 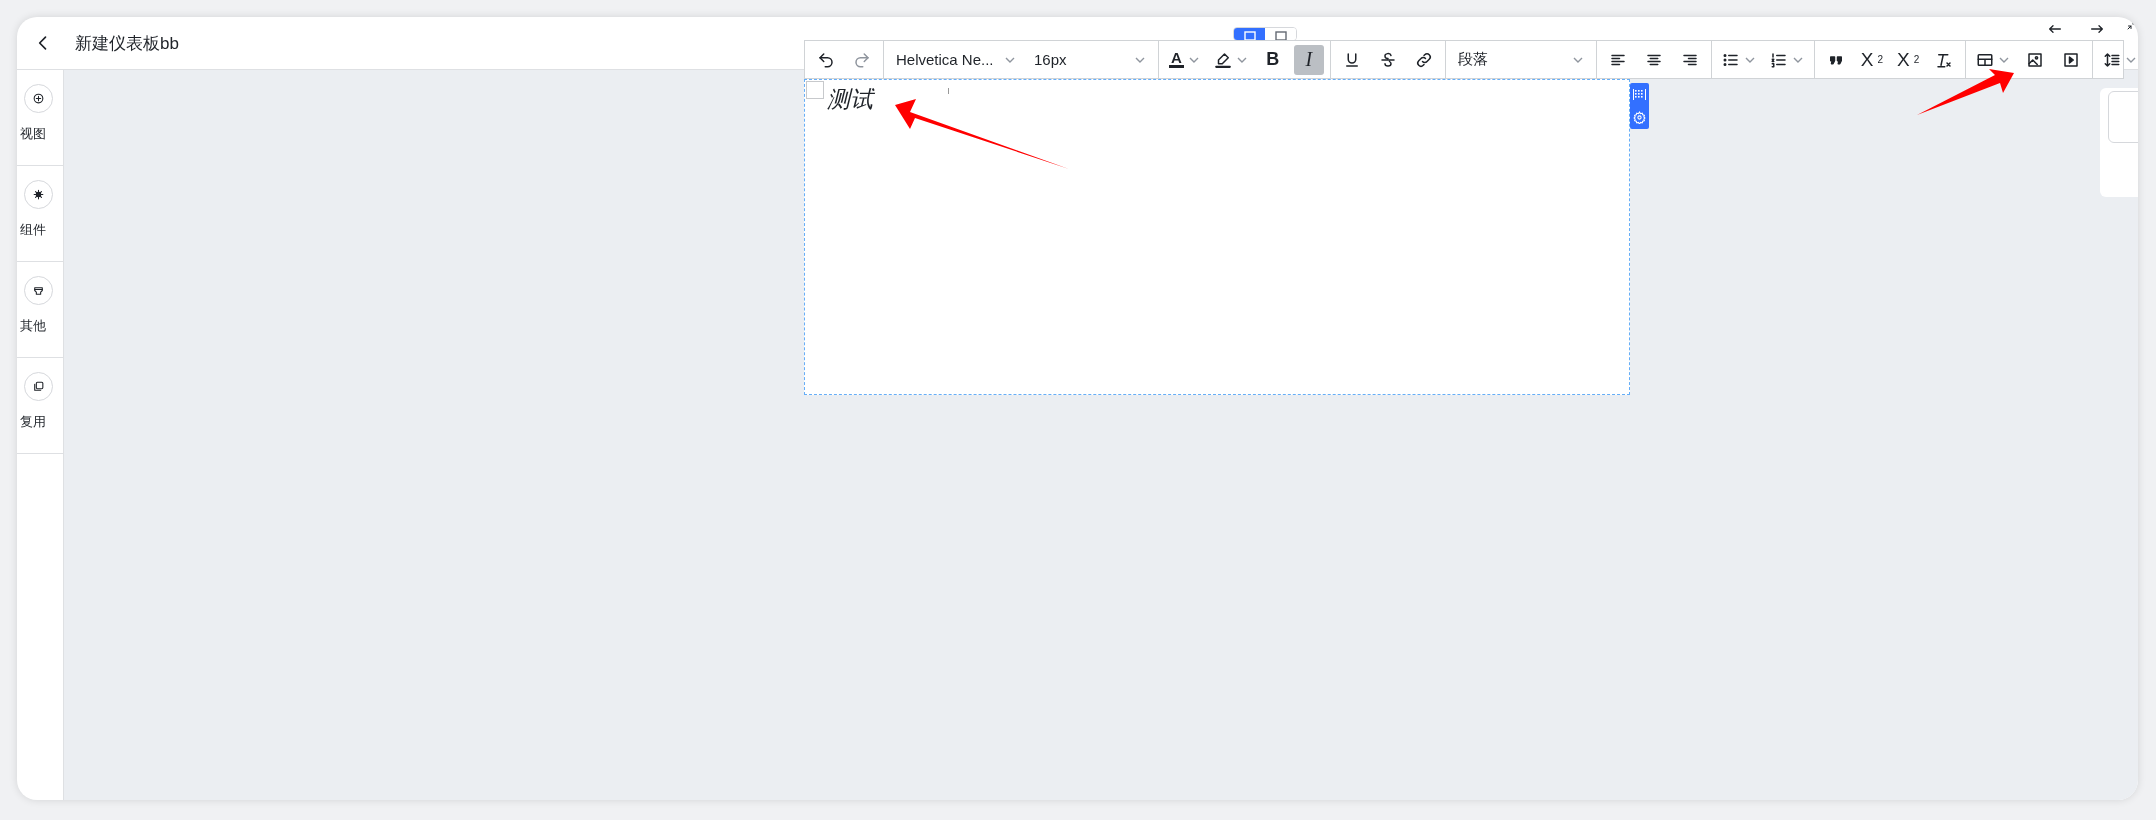 What do you see at coordinates (1184, 59) in the screenshot?
I see `text-color-button: A` at bounding box center [1184, 59].